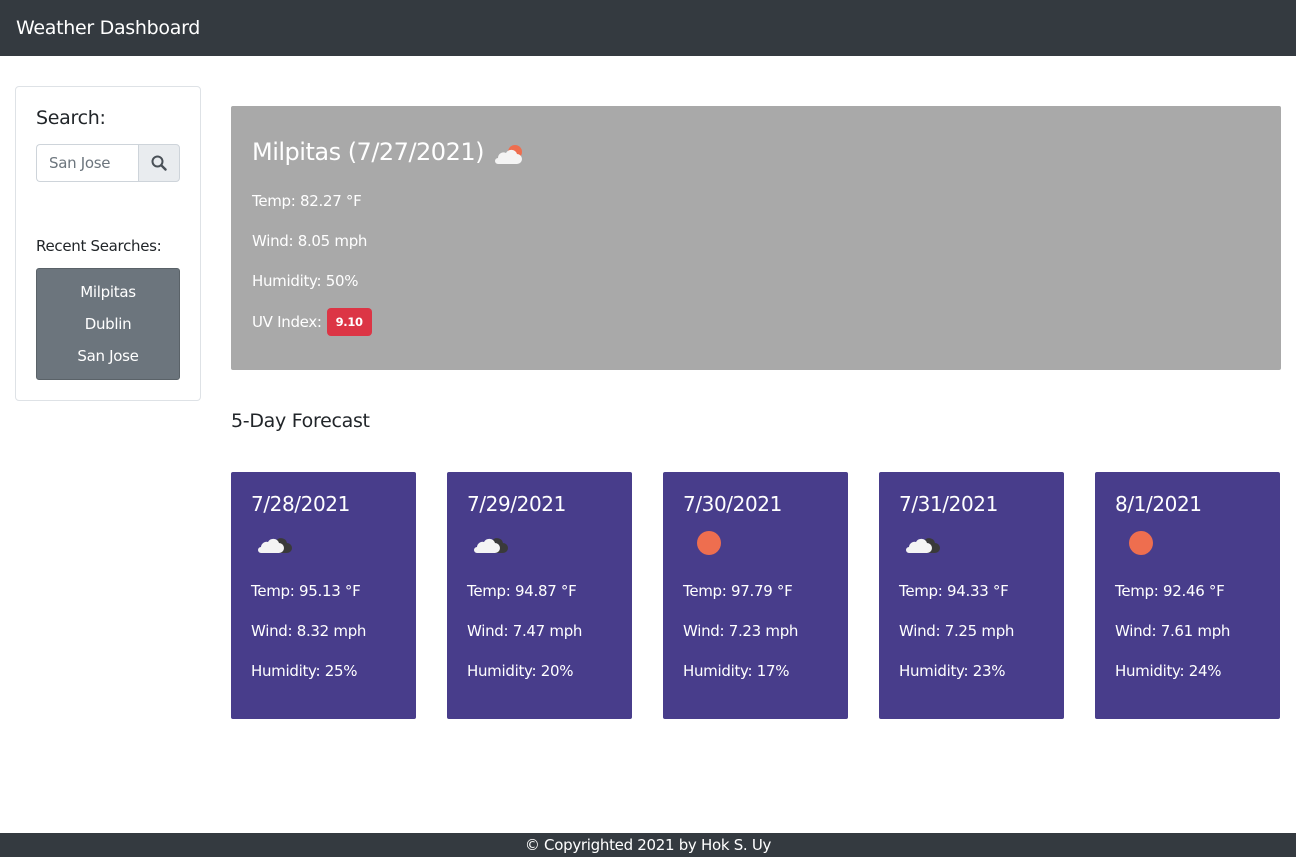 The height and width of the screenshot is (857, 1296). Describe the element at coordinates (741, 631) in the screenshot. I see `forecast-wind: Wind: 7.23 mph` at that location.